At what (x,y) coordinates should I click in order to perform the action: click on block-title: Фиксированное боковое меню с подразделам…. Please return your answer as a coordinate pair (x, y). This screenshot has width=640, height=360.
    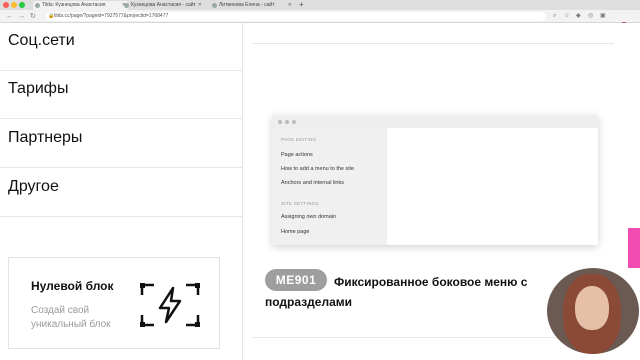
    Looking at the image, I should click on (415, 292).